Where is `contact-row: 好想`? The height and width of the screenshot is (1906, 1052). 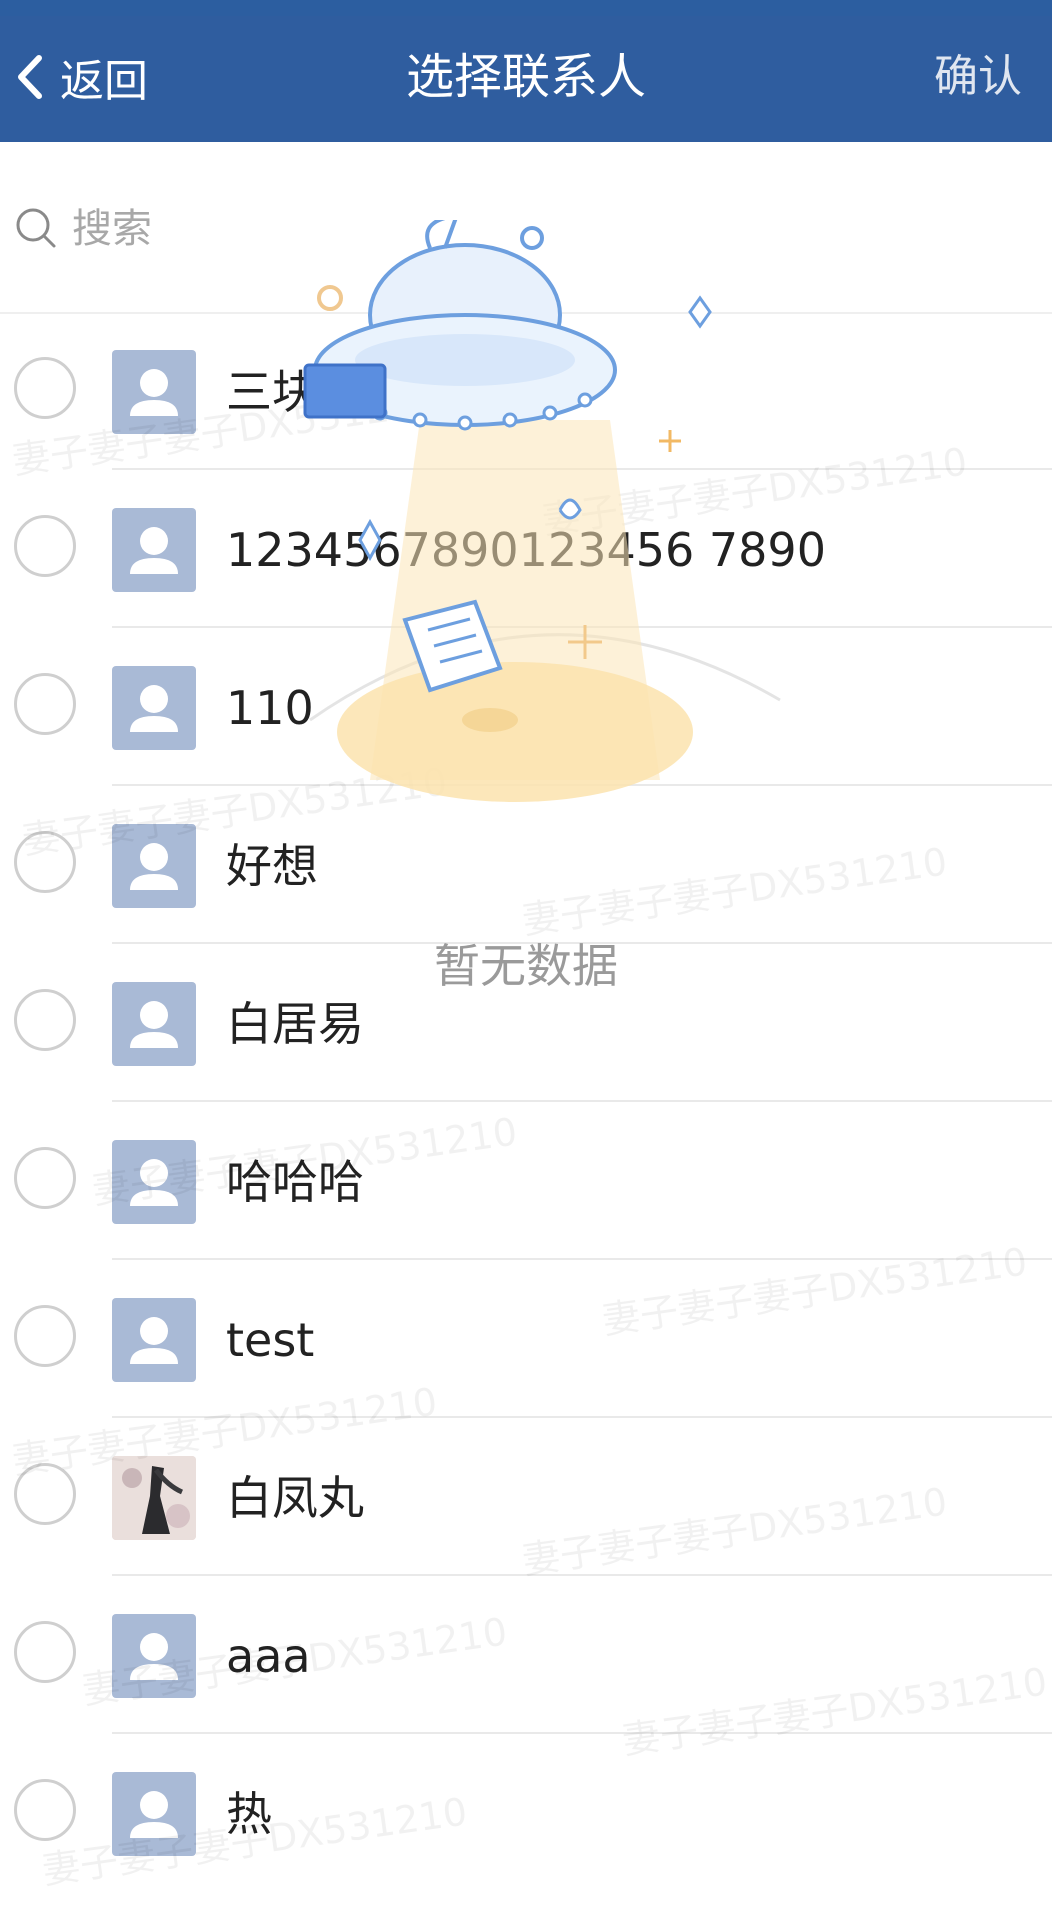
contact-row: 好想 is located at coordinates (526, 865).